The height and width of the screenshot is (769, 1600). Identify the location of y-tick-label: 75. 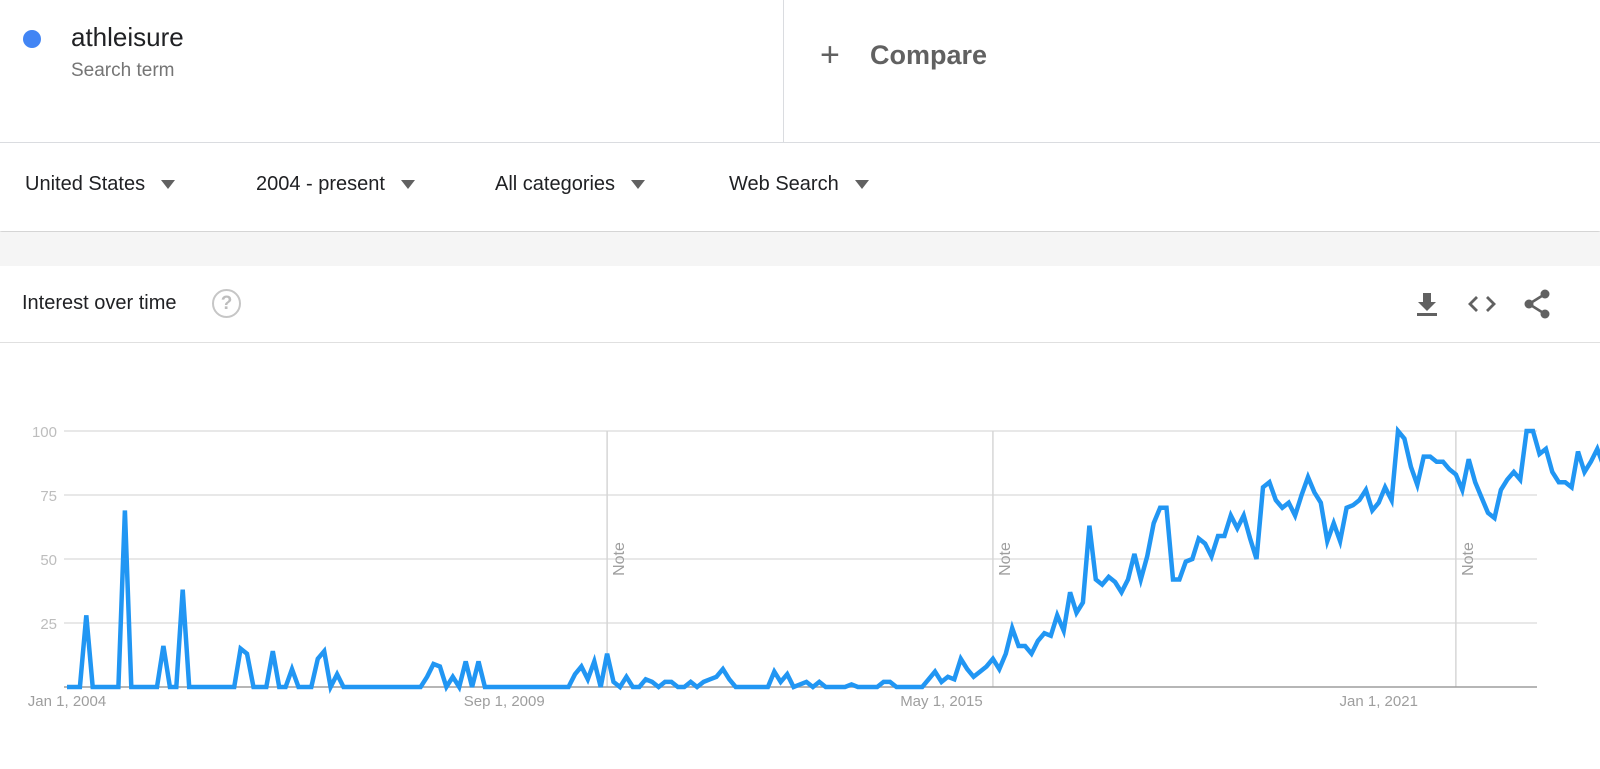
(48, 496).